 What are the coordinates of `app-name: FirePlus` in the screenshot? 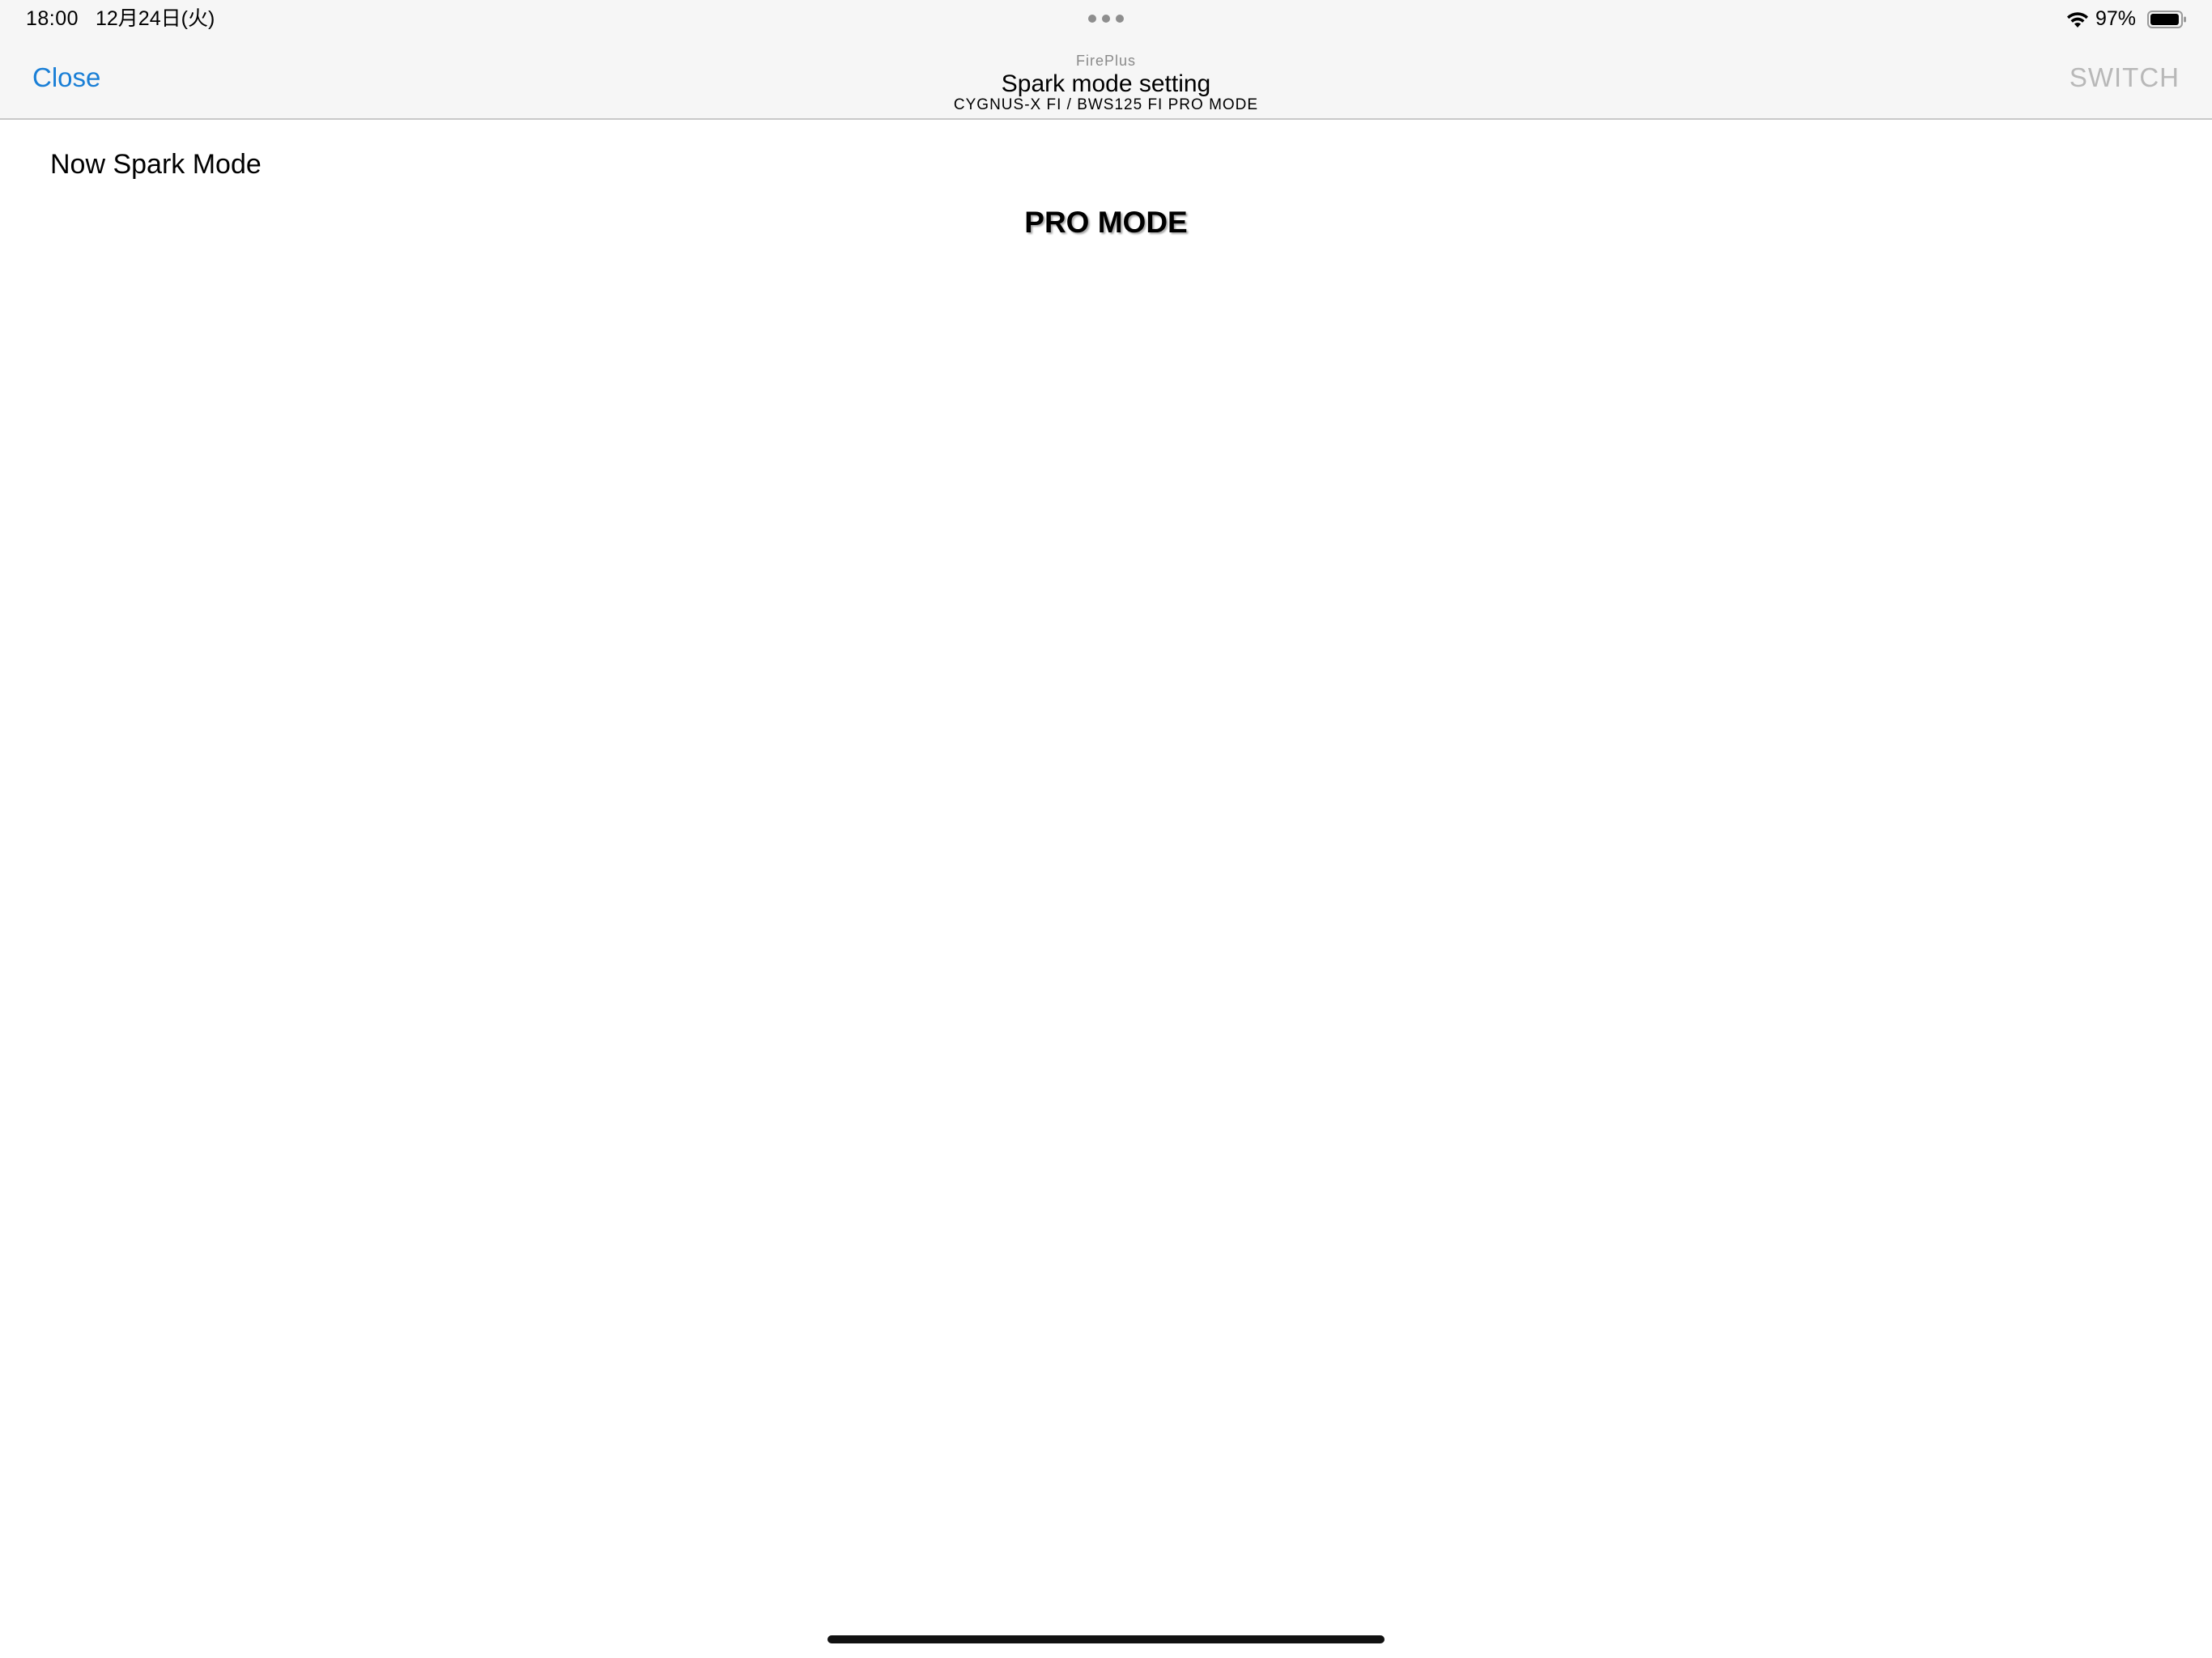 It's located at (1105, 61).